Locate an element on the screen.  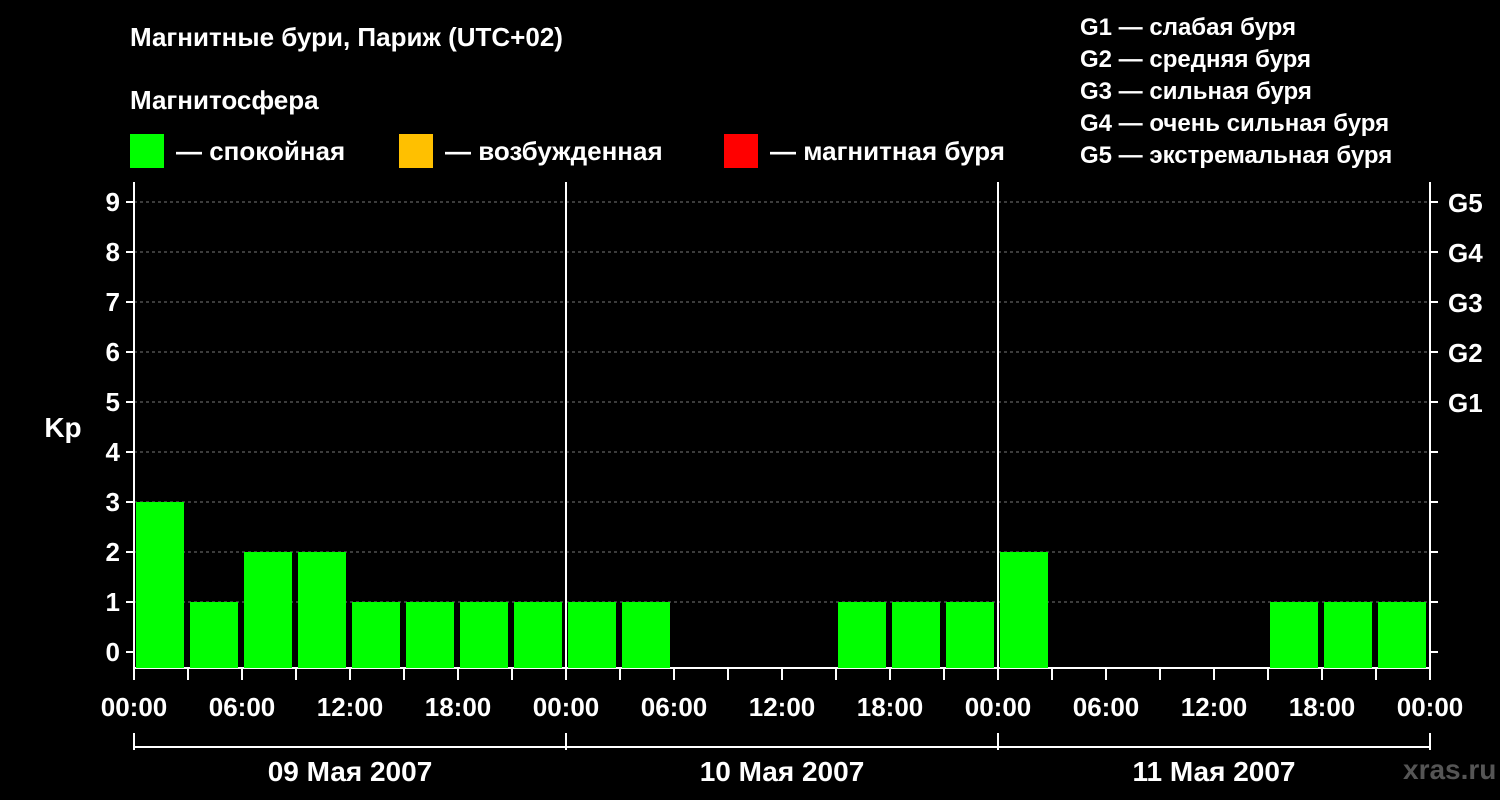
day-label: 09 Мая 2007 is located at coordinates (350, 771).